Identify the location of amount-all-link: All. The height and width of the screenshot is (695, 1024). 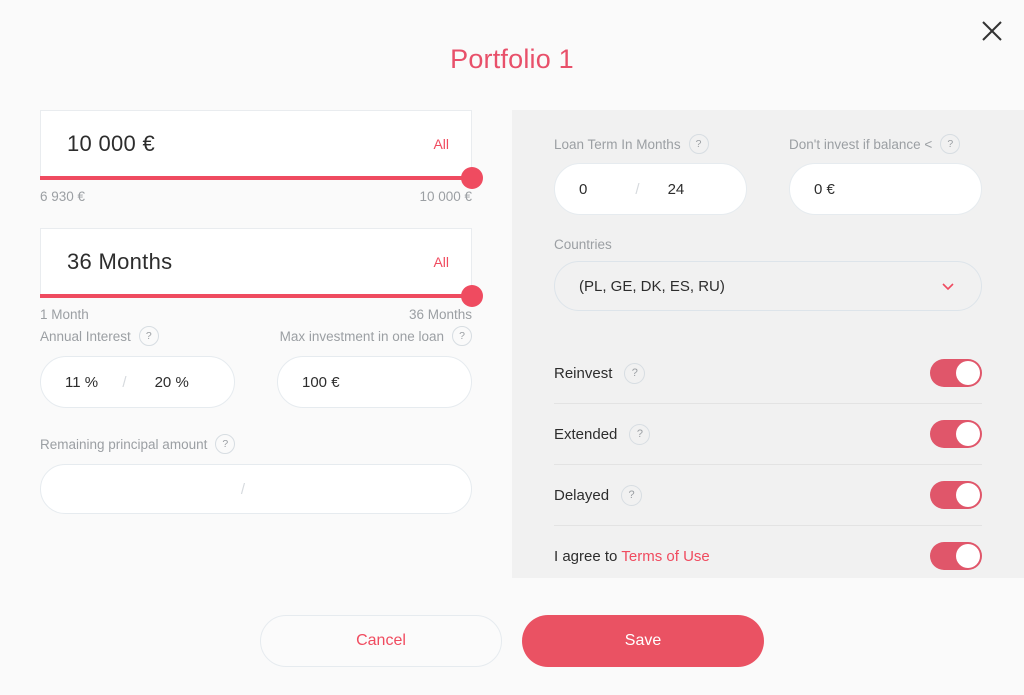
(441, 144).